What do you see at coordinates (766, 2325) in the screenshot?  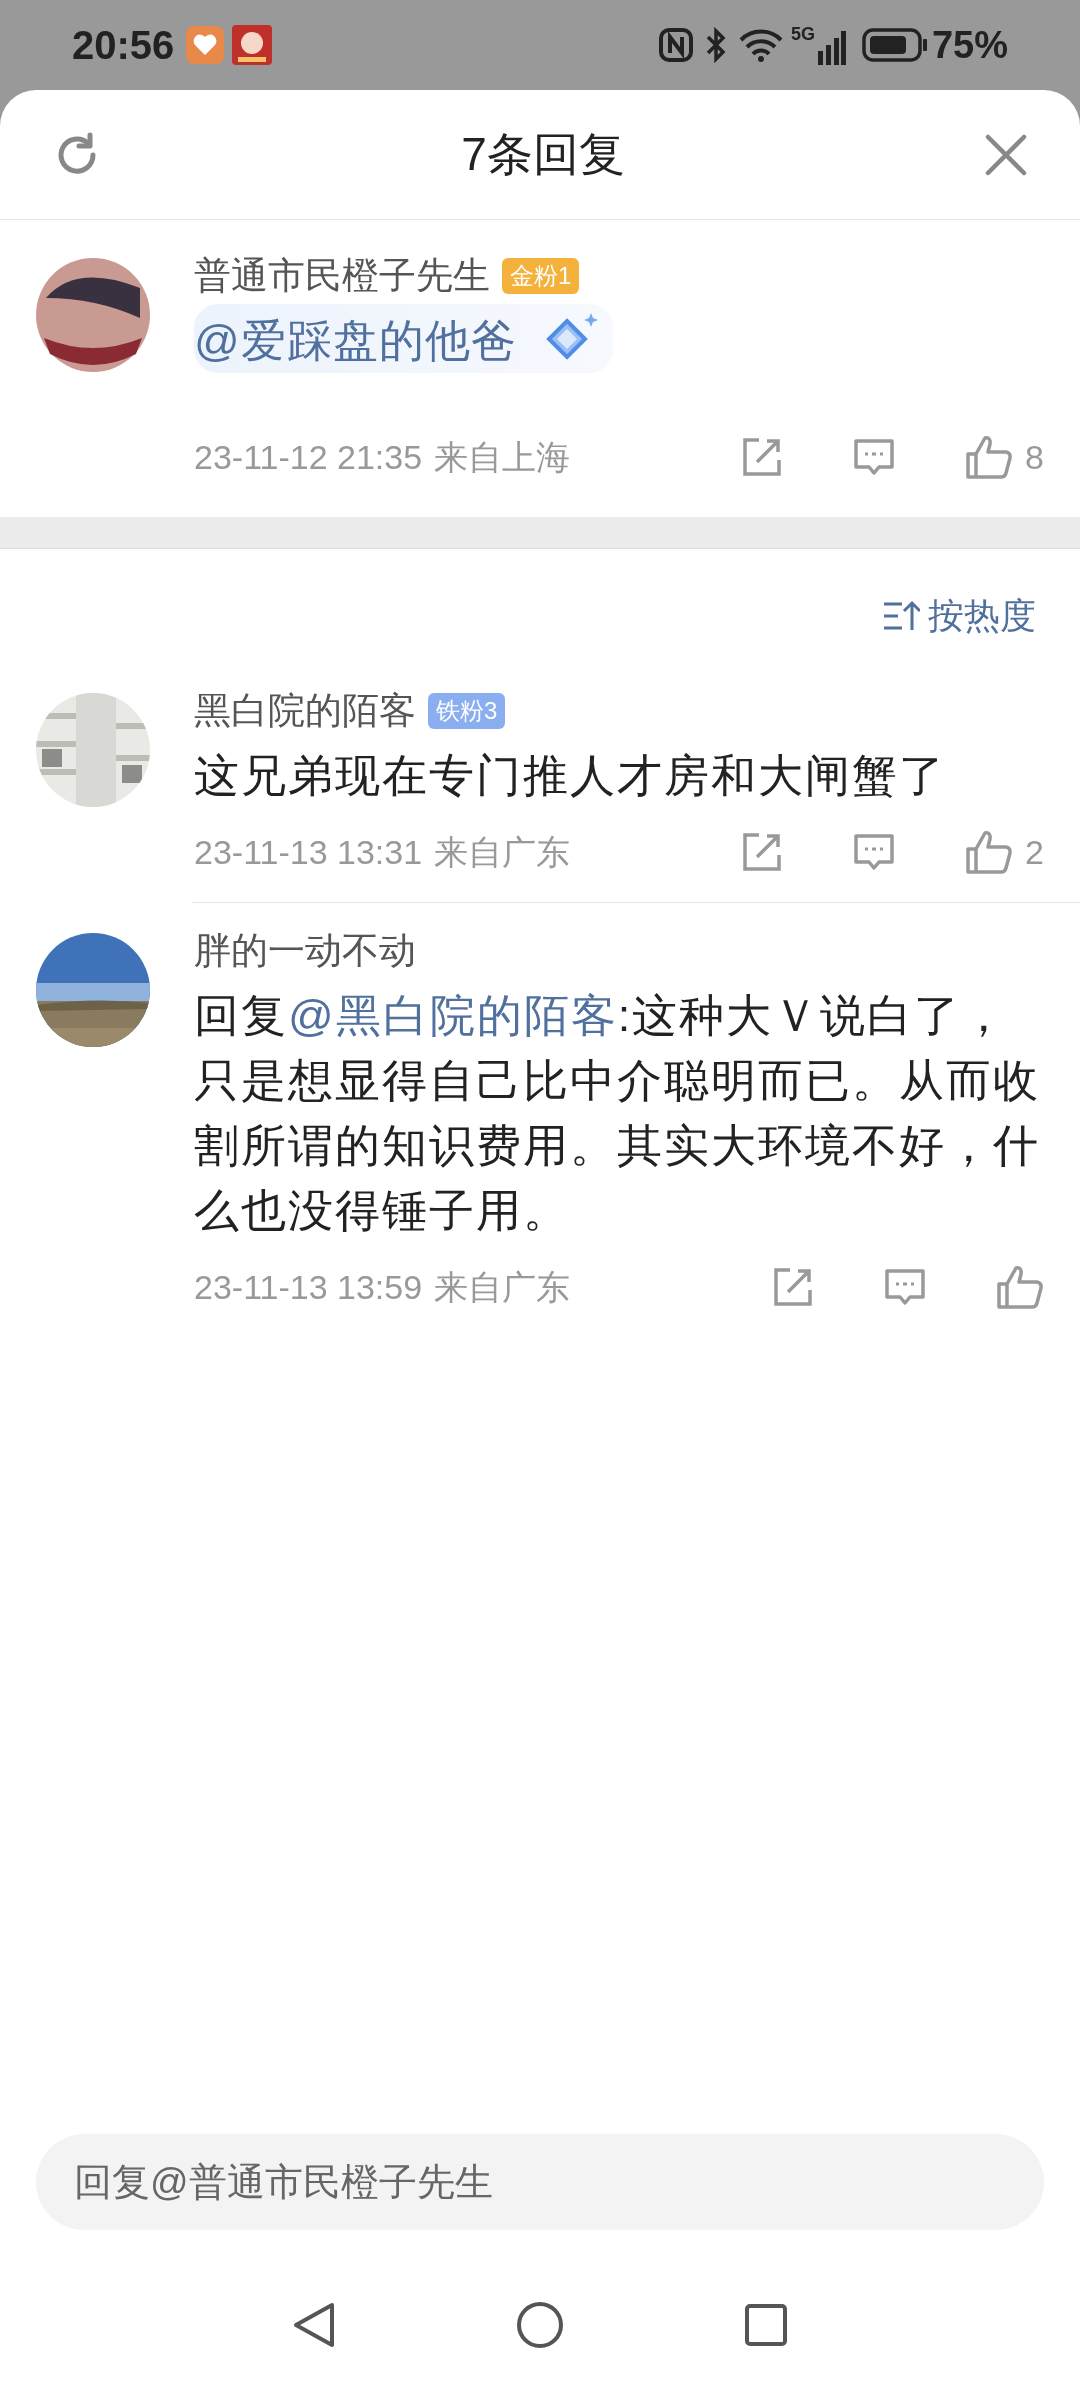 I see `recents-icon` at bounding box center [766, 2325].